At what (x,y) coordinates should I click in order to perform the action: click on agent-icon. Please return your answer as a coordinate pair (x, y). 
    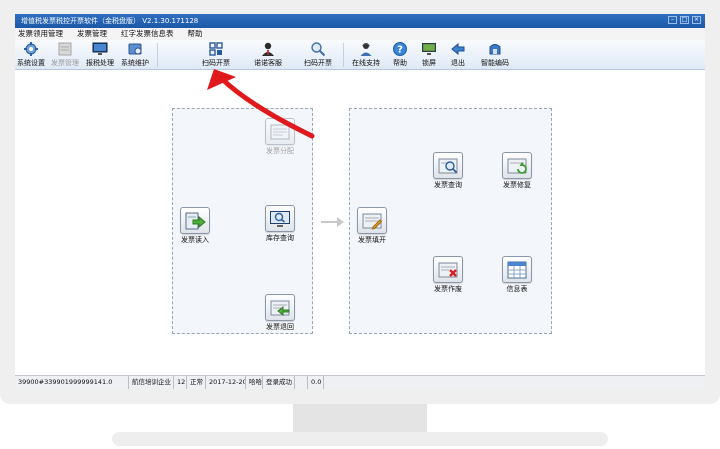
    Looking at the image, I should click on (268, 49).